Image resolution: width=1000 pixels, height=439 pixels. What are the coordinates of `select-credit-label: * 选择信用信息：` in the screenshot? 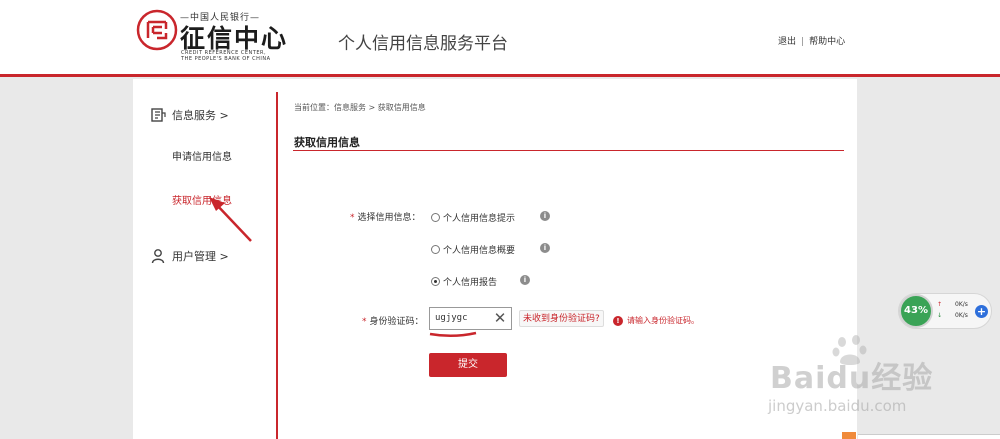 It's located at (385, 216).